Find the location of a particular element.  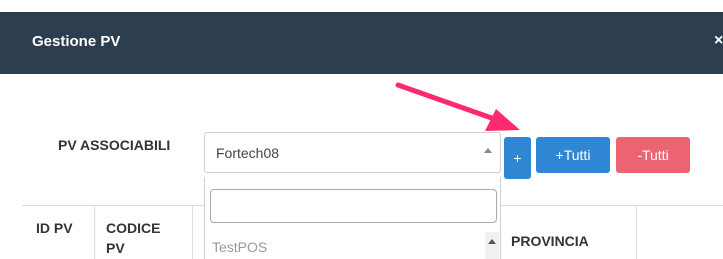

column-header-id-pv: ID PV is located at coordinates (56, 228).